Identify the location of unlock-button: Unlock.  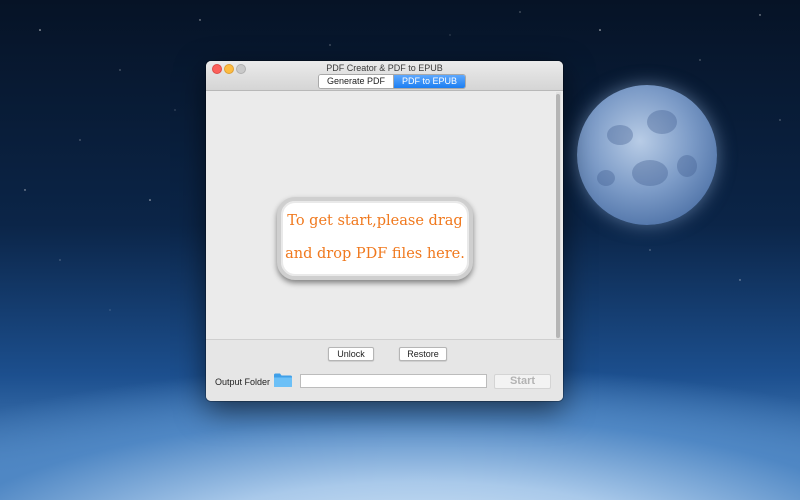
(351, 354).